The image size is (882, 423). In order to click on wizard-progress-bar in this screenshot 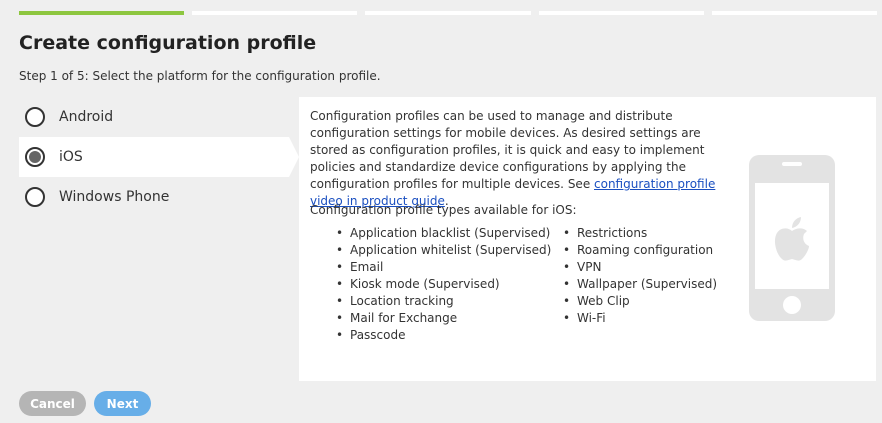, I will do `click(448, 13)`.